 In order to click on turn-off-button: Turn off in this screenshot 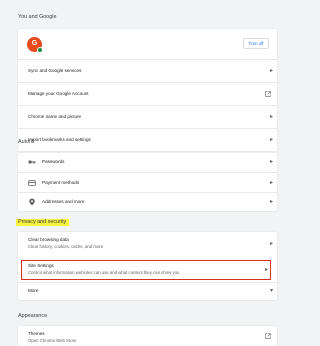, I will do `click(256, 43)`.